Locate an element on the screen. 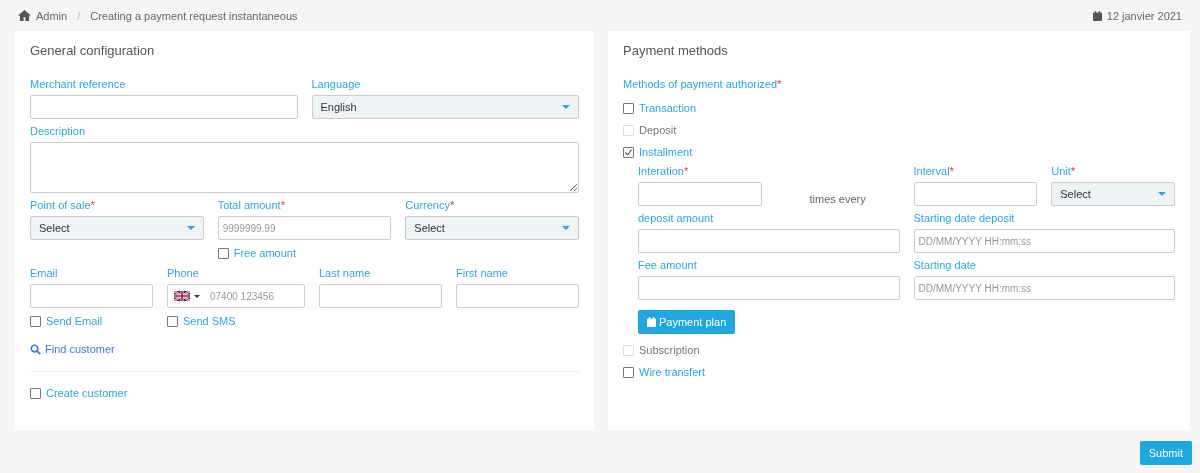 The image size is (1200, 473). field-label: Last name is located at coordinates (345, 273).